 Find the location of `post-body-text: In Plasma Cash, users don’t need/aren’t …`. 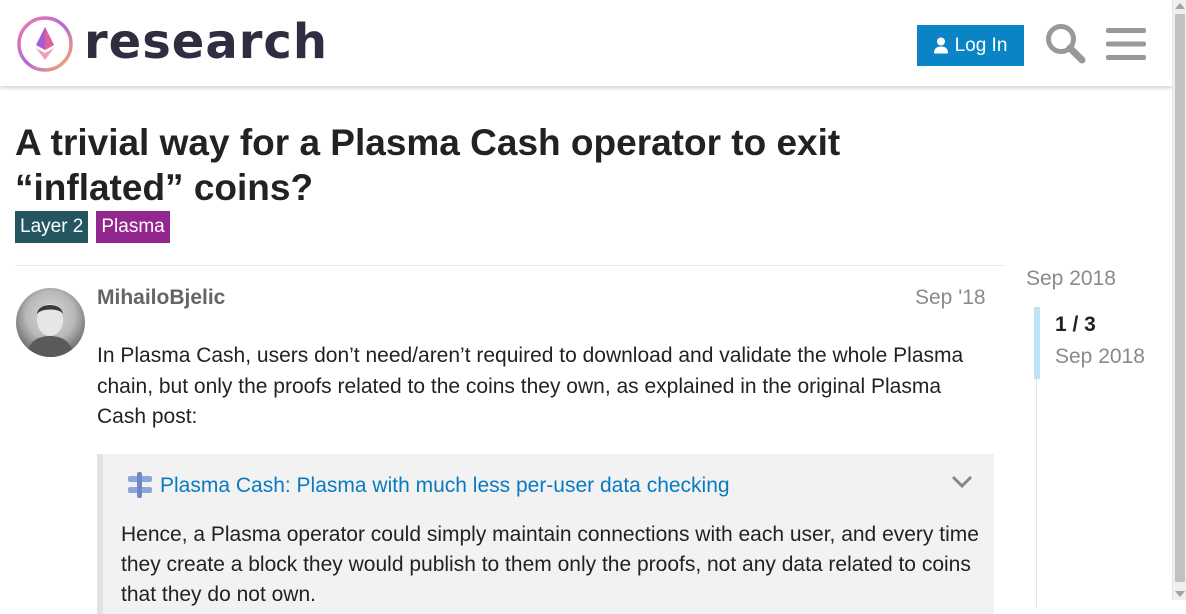

post-body-text: In Plasma Cash, users don’t need/aren’t … is located at coordinates (530, 386).